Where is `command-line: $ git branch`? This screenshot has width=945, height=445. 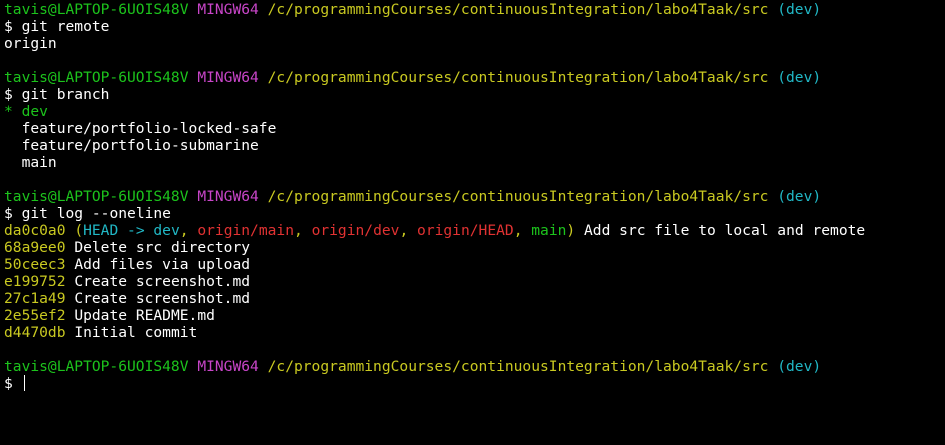
command-line: $ git branch is located at coordinates (474, 94).